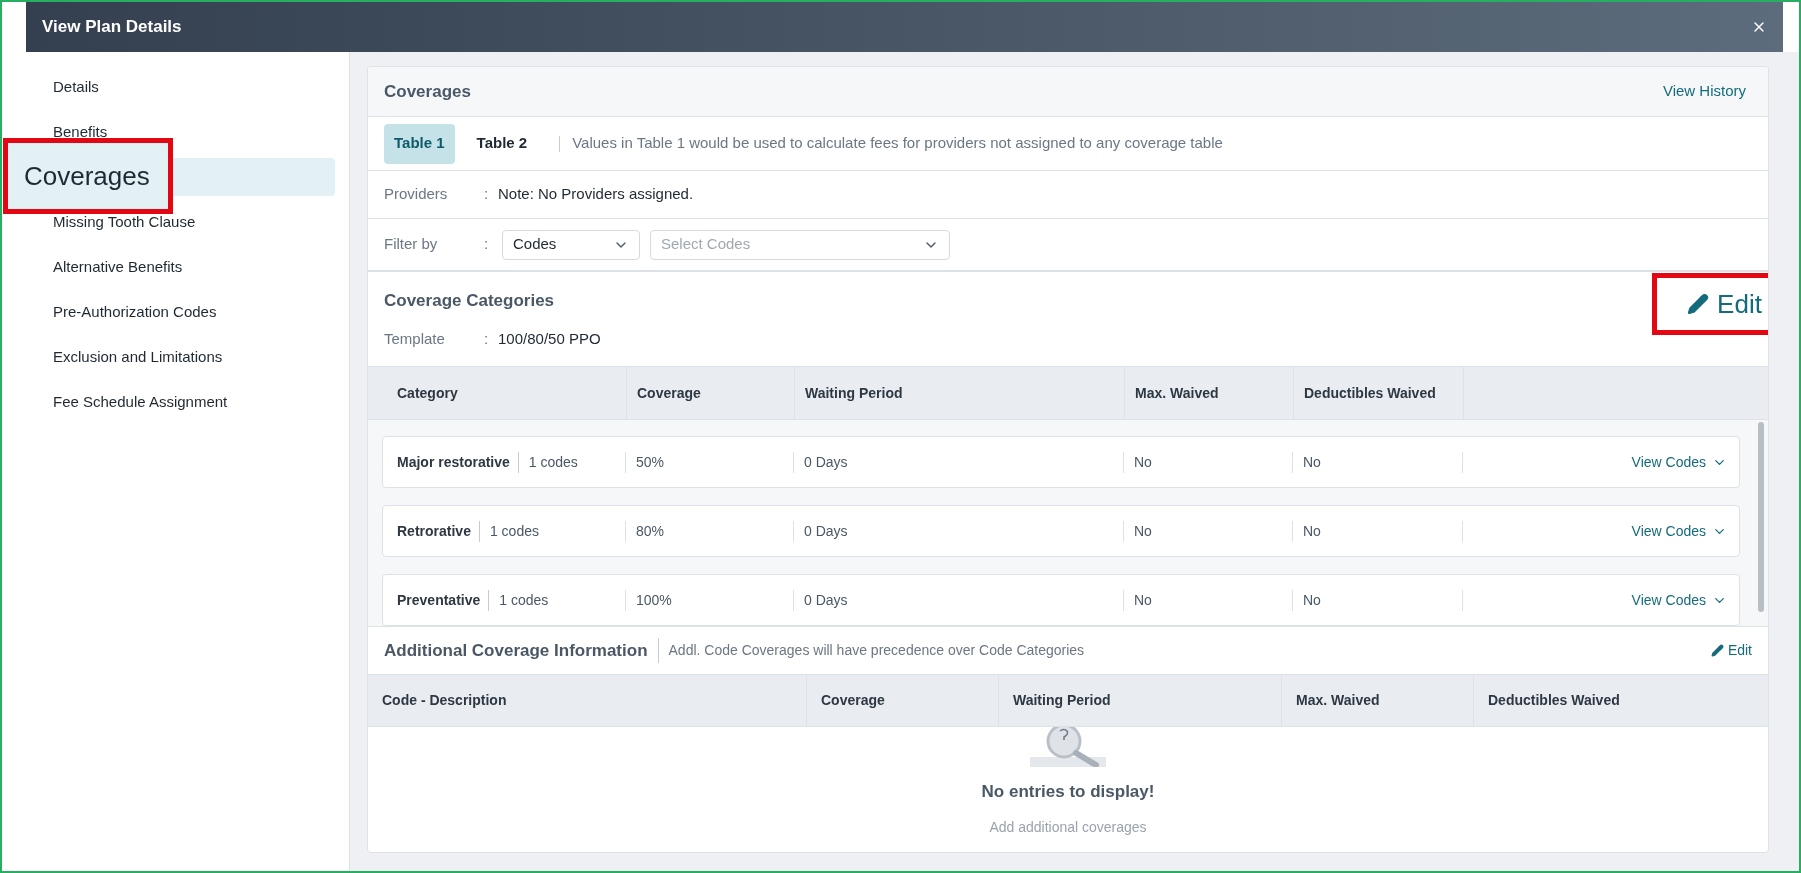 Image resolution: width=1801 pixels, height=873 pixels. Describe the element at coordinates (88, 176) in the screenshot. I see `zoom-callout-tooltip: Coverages` at that location.